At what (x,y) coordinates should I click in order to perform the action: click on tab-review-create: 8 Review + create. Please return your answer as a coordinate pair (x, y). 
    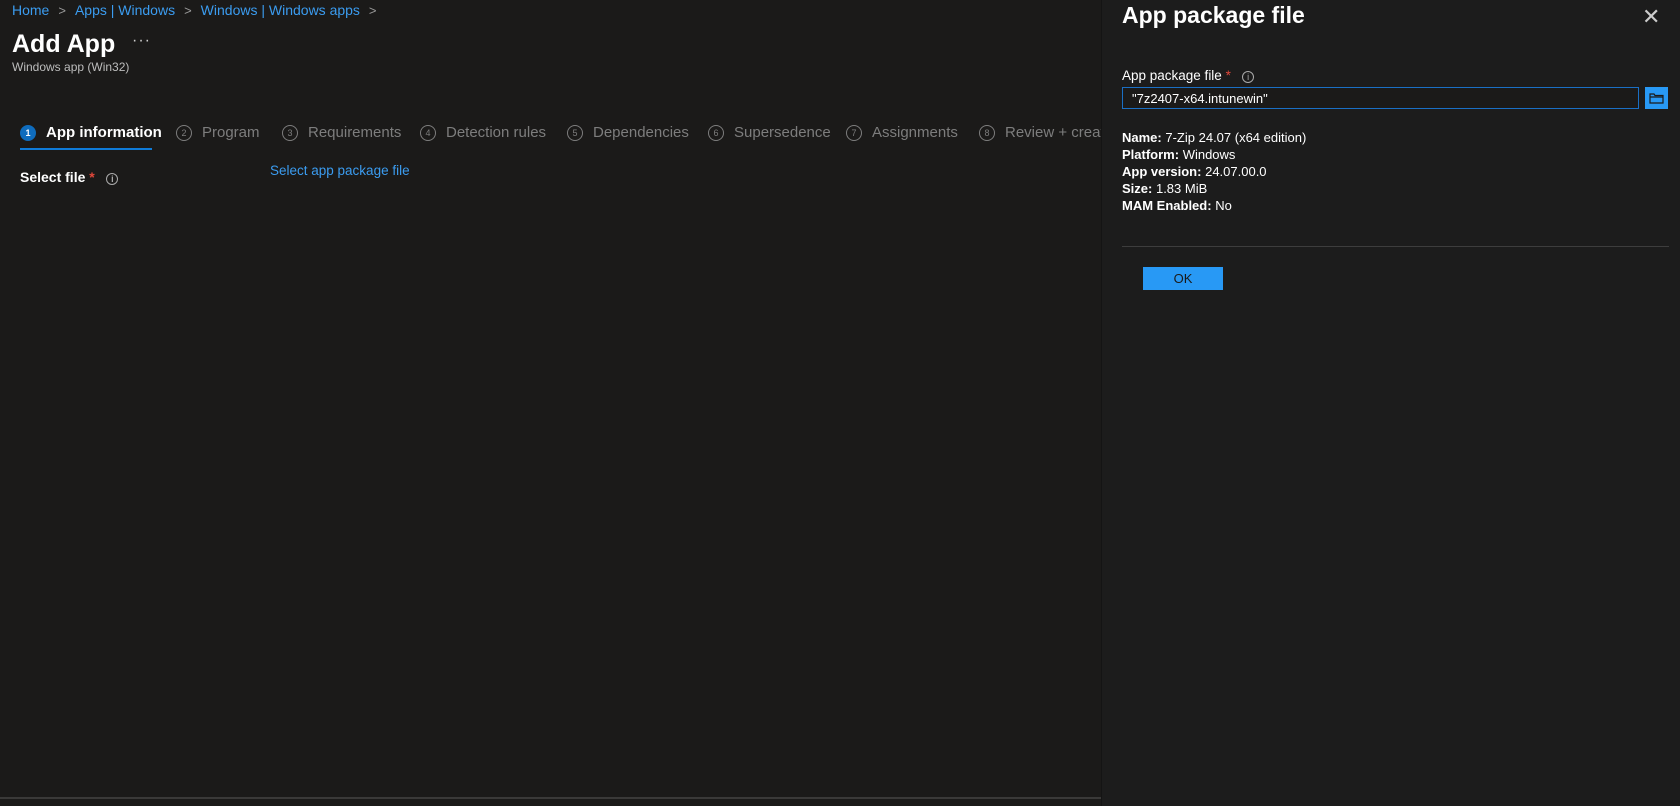
    Looking at the image, I should click on (1046, 132).